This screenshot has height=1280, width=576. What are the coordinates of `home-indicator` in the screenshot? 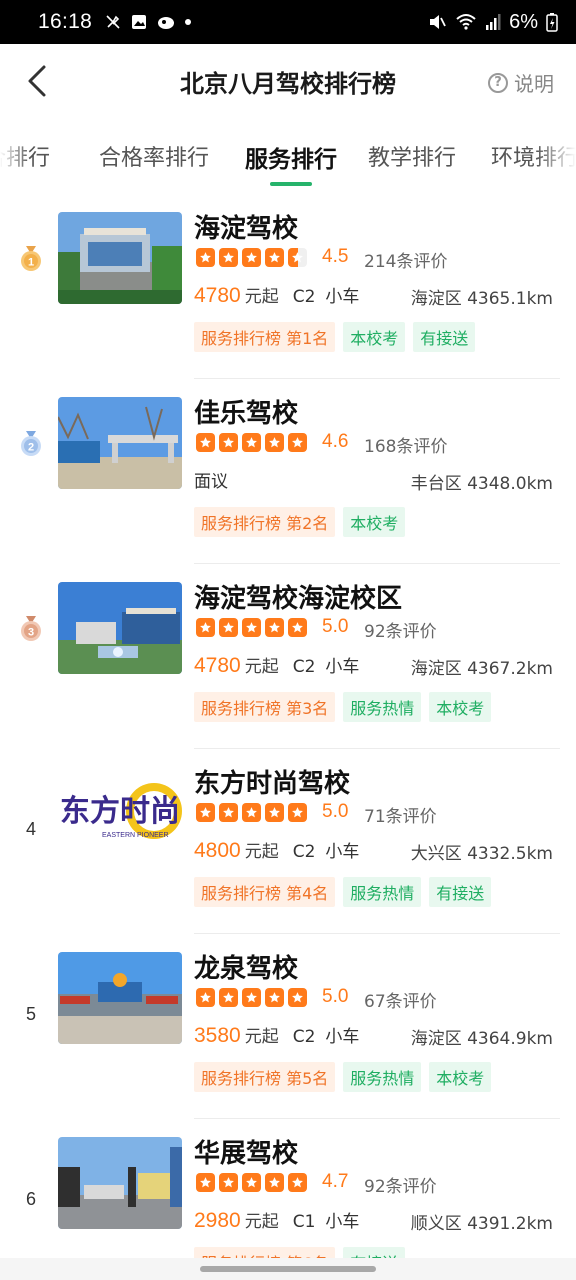 It's located at (288, 1269).